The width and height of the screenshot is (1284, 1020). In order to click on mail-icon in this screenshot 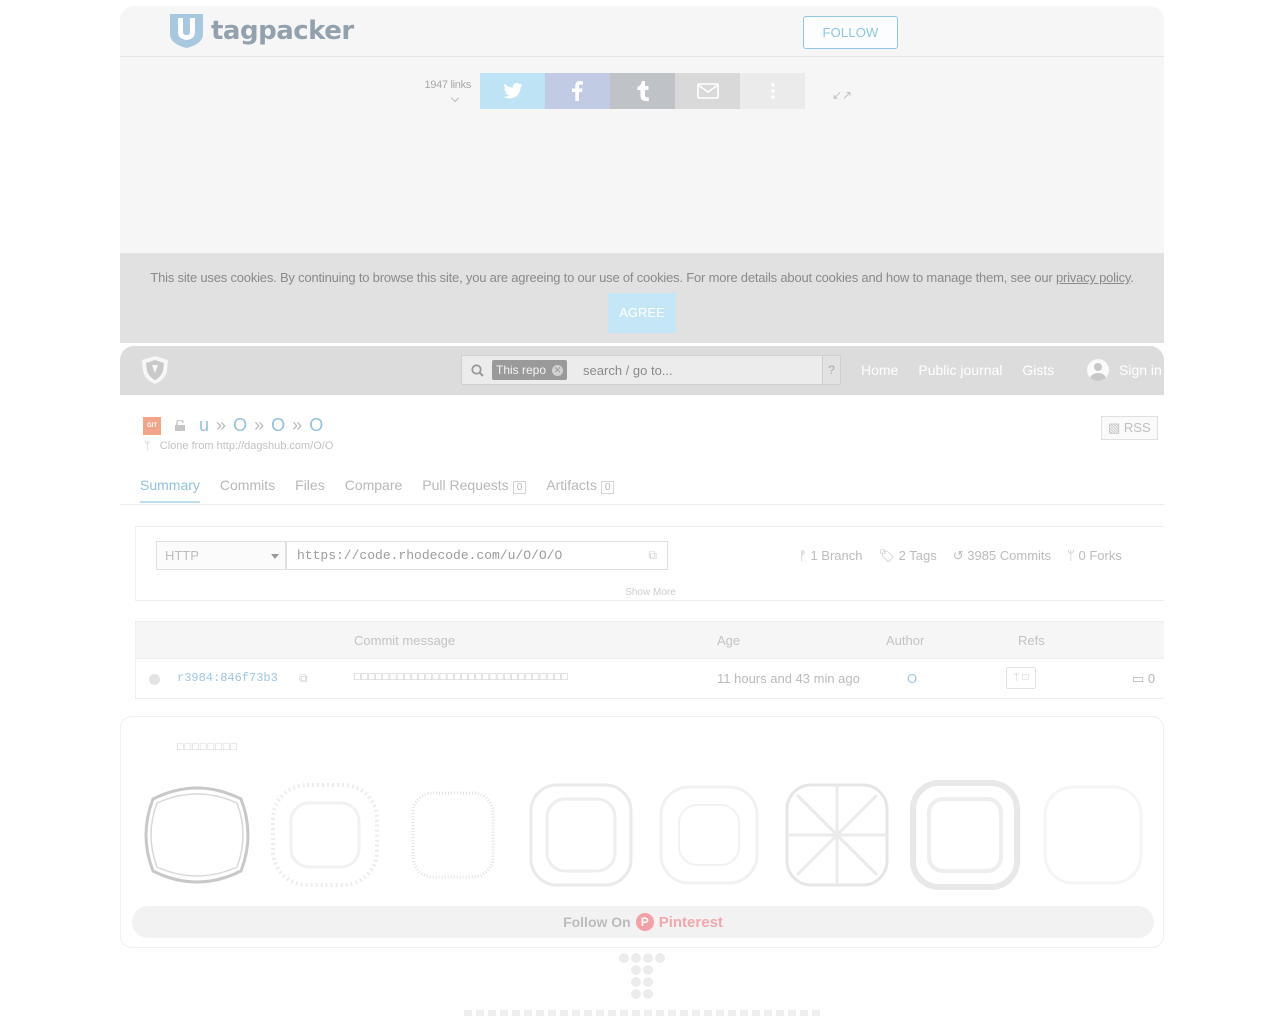, I will do `click(707, 91)`.